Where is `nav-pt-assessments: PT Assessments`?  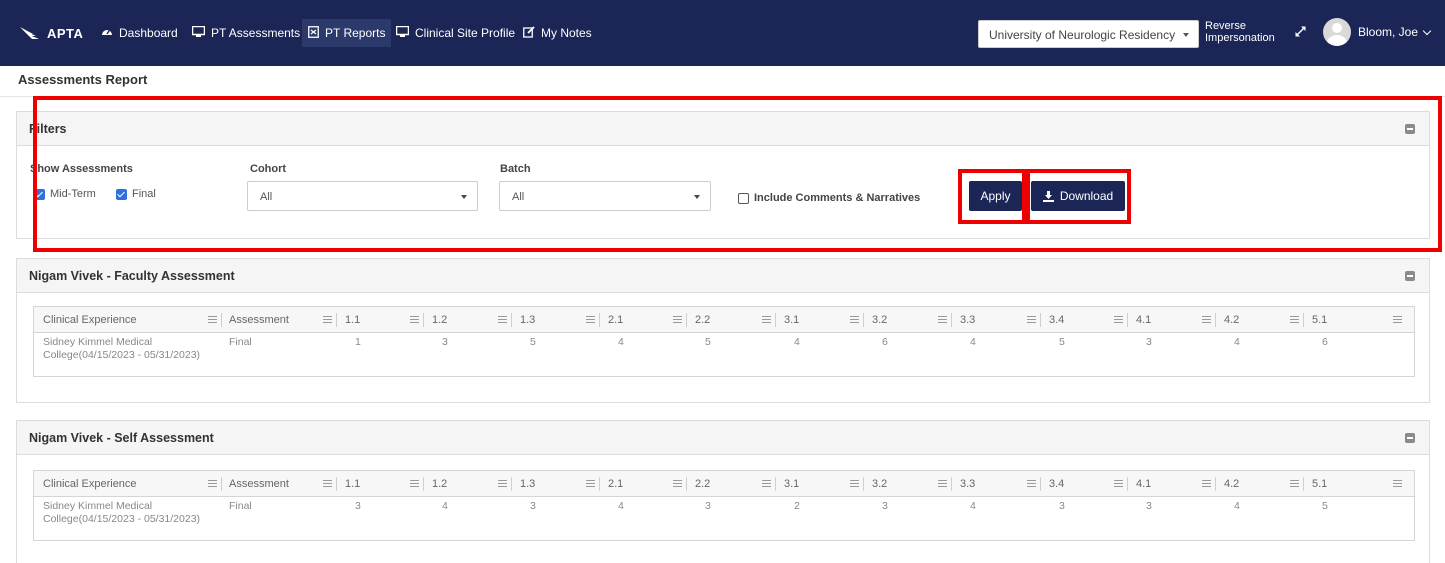 nav-pt-assessments: PT Assessments is located at coordinates (246, 33).